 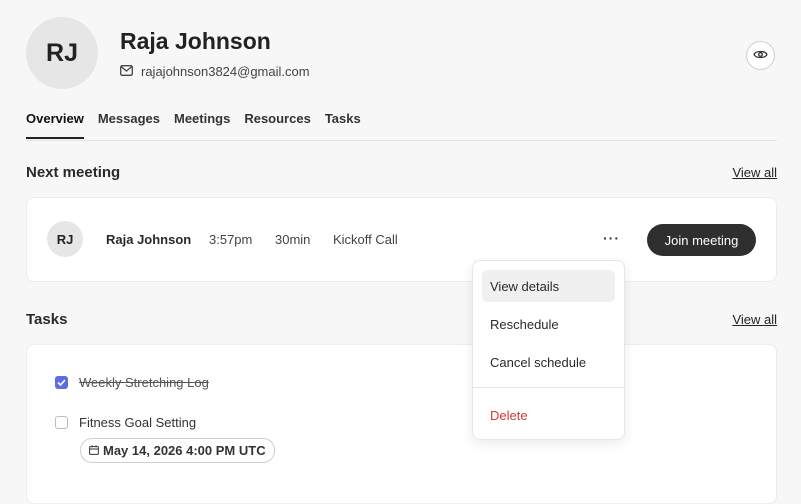 What do you see at coordinates (144, 382) in the screenshot?
I see `task-label: Weekly Stretching Log` at bounding box center [144, 382].